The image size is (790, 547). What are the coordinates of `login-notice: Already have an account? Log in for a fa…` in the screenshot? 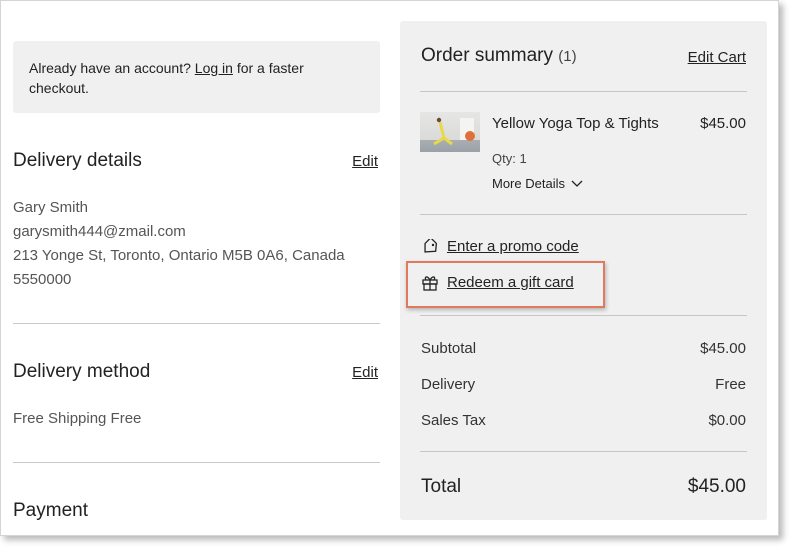 It's located at (196, 77).